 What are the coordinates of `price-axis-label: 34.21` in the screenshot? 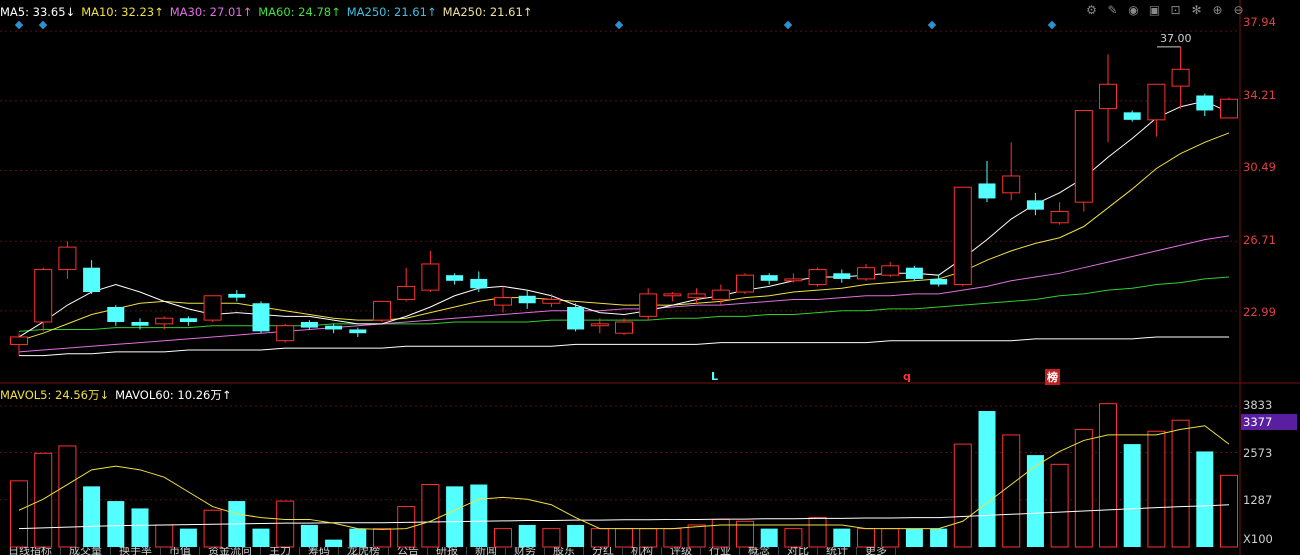 It's located at (1259, 95).